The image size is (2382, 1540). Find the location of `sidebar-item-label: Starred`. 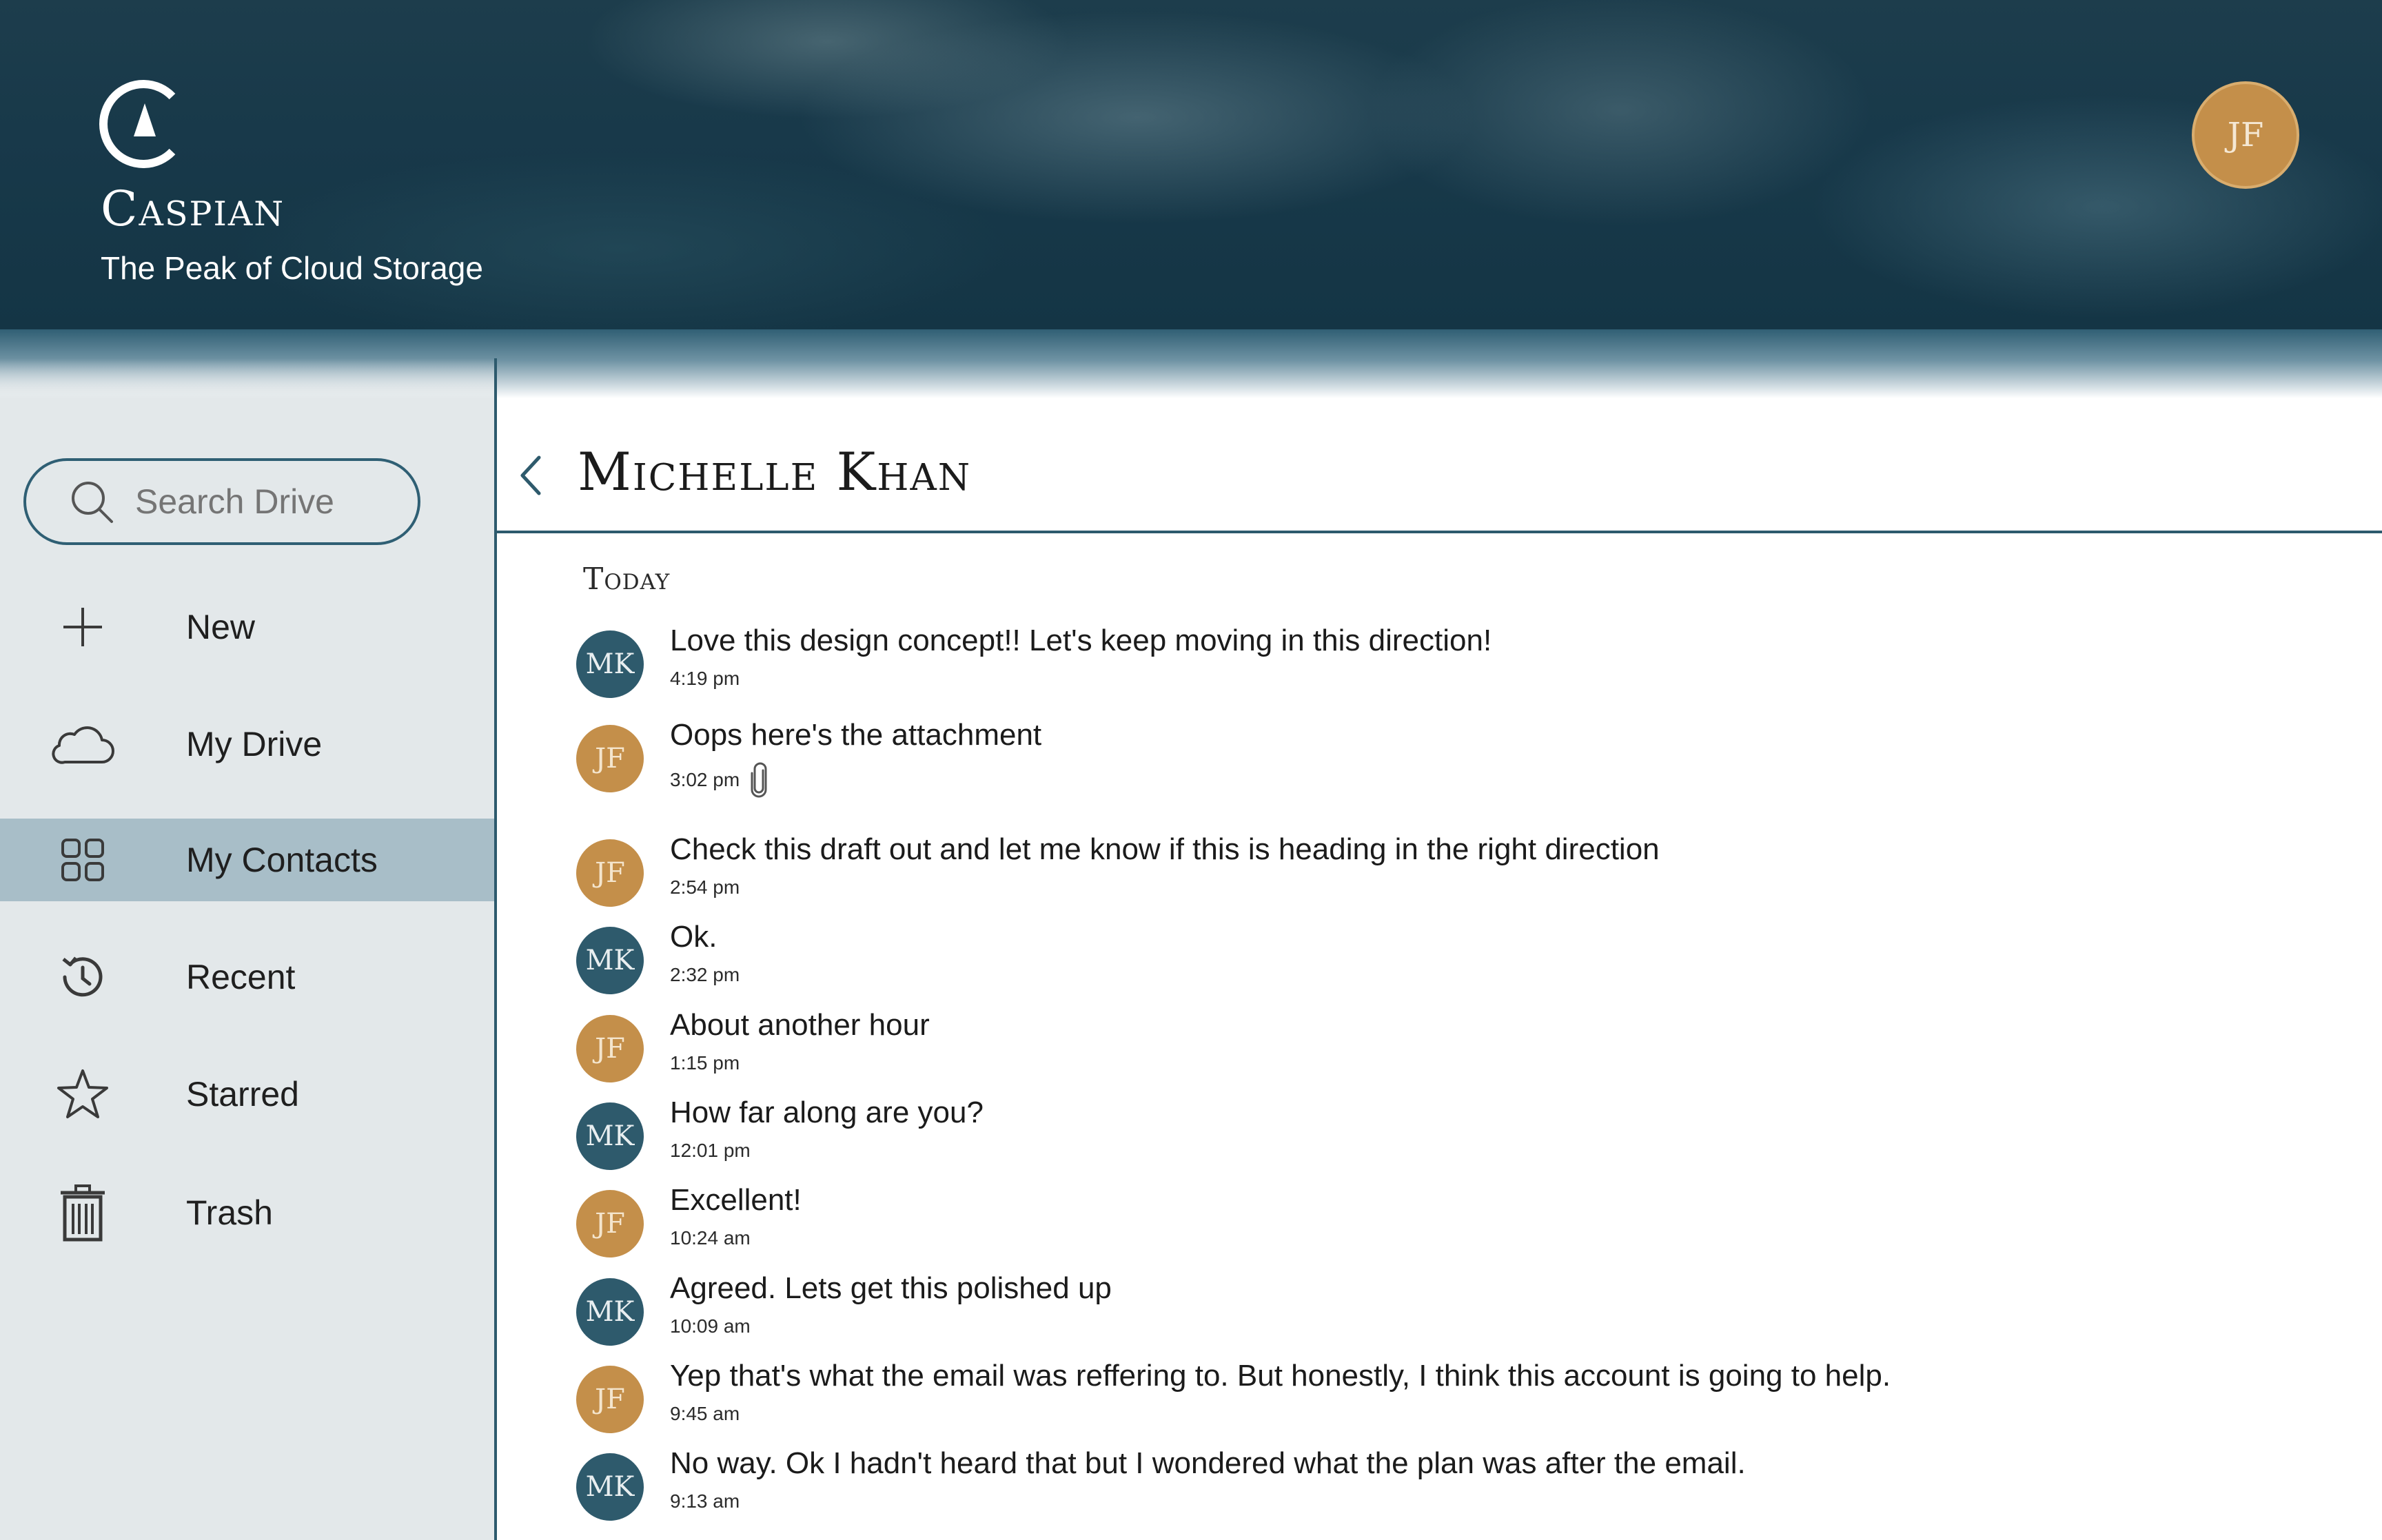

sidebar-item-label: Starred is located at coordinates (242, 1094).